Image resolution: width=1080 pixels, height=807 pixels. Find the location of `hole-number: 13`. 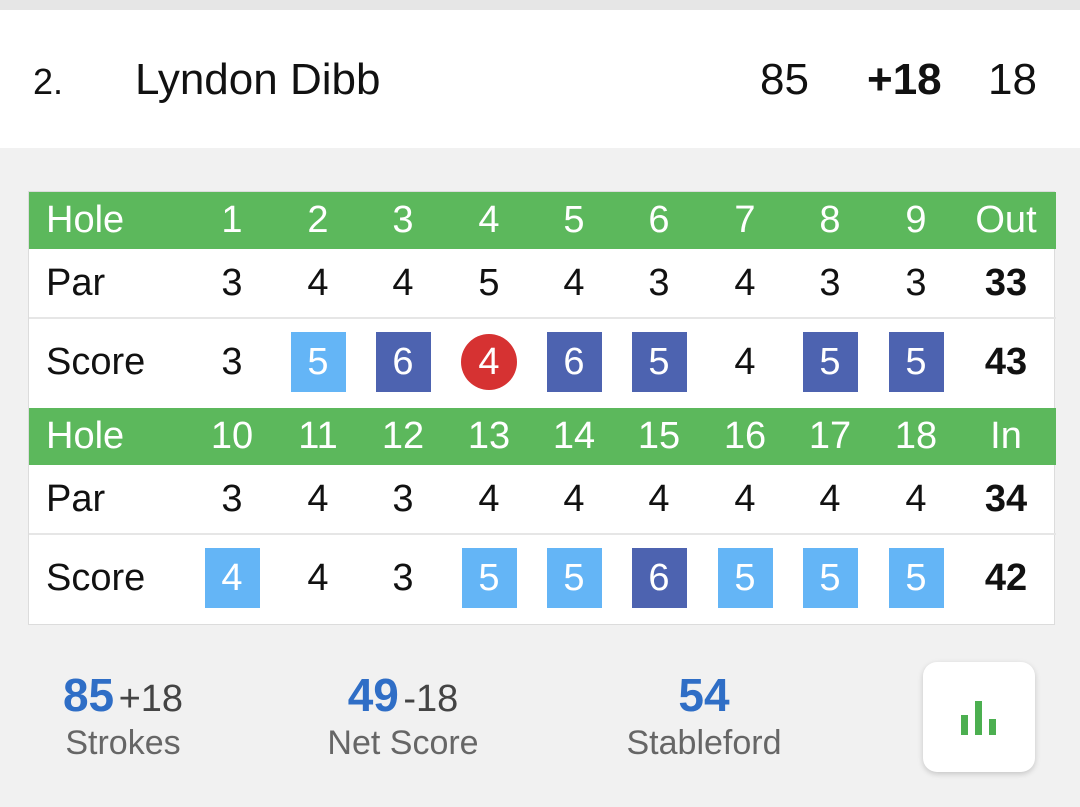

hole-number: 13 is located at coordinates (489, 436).